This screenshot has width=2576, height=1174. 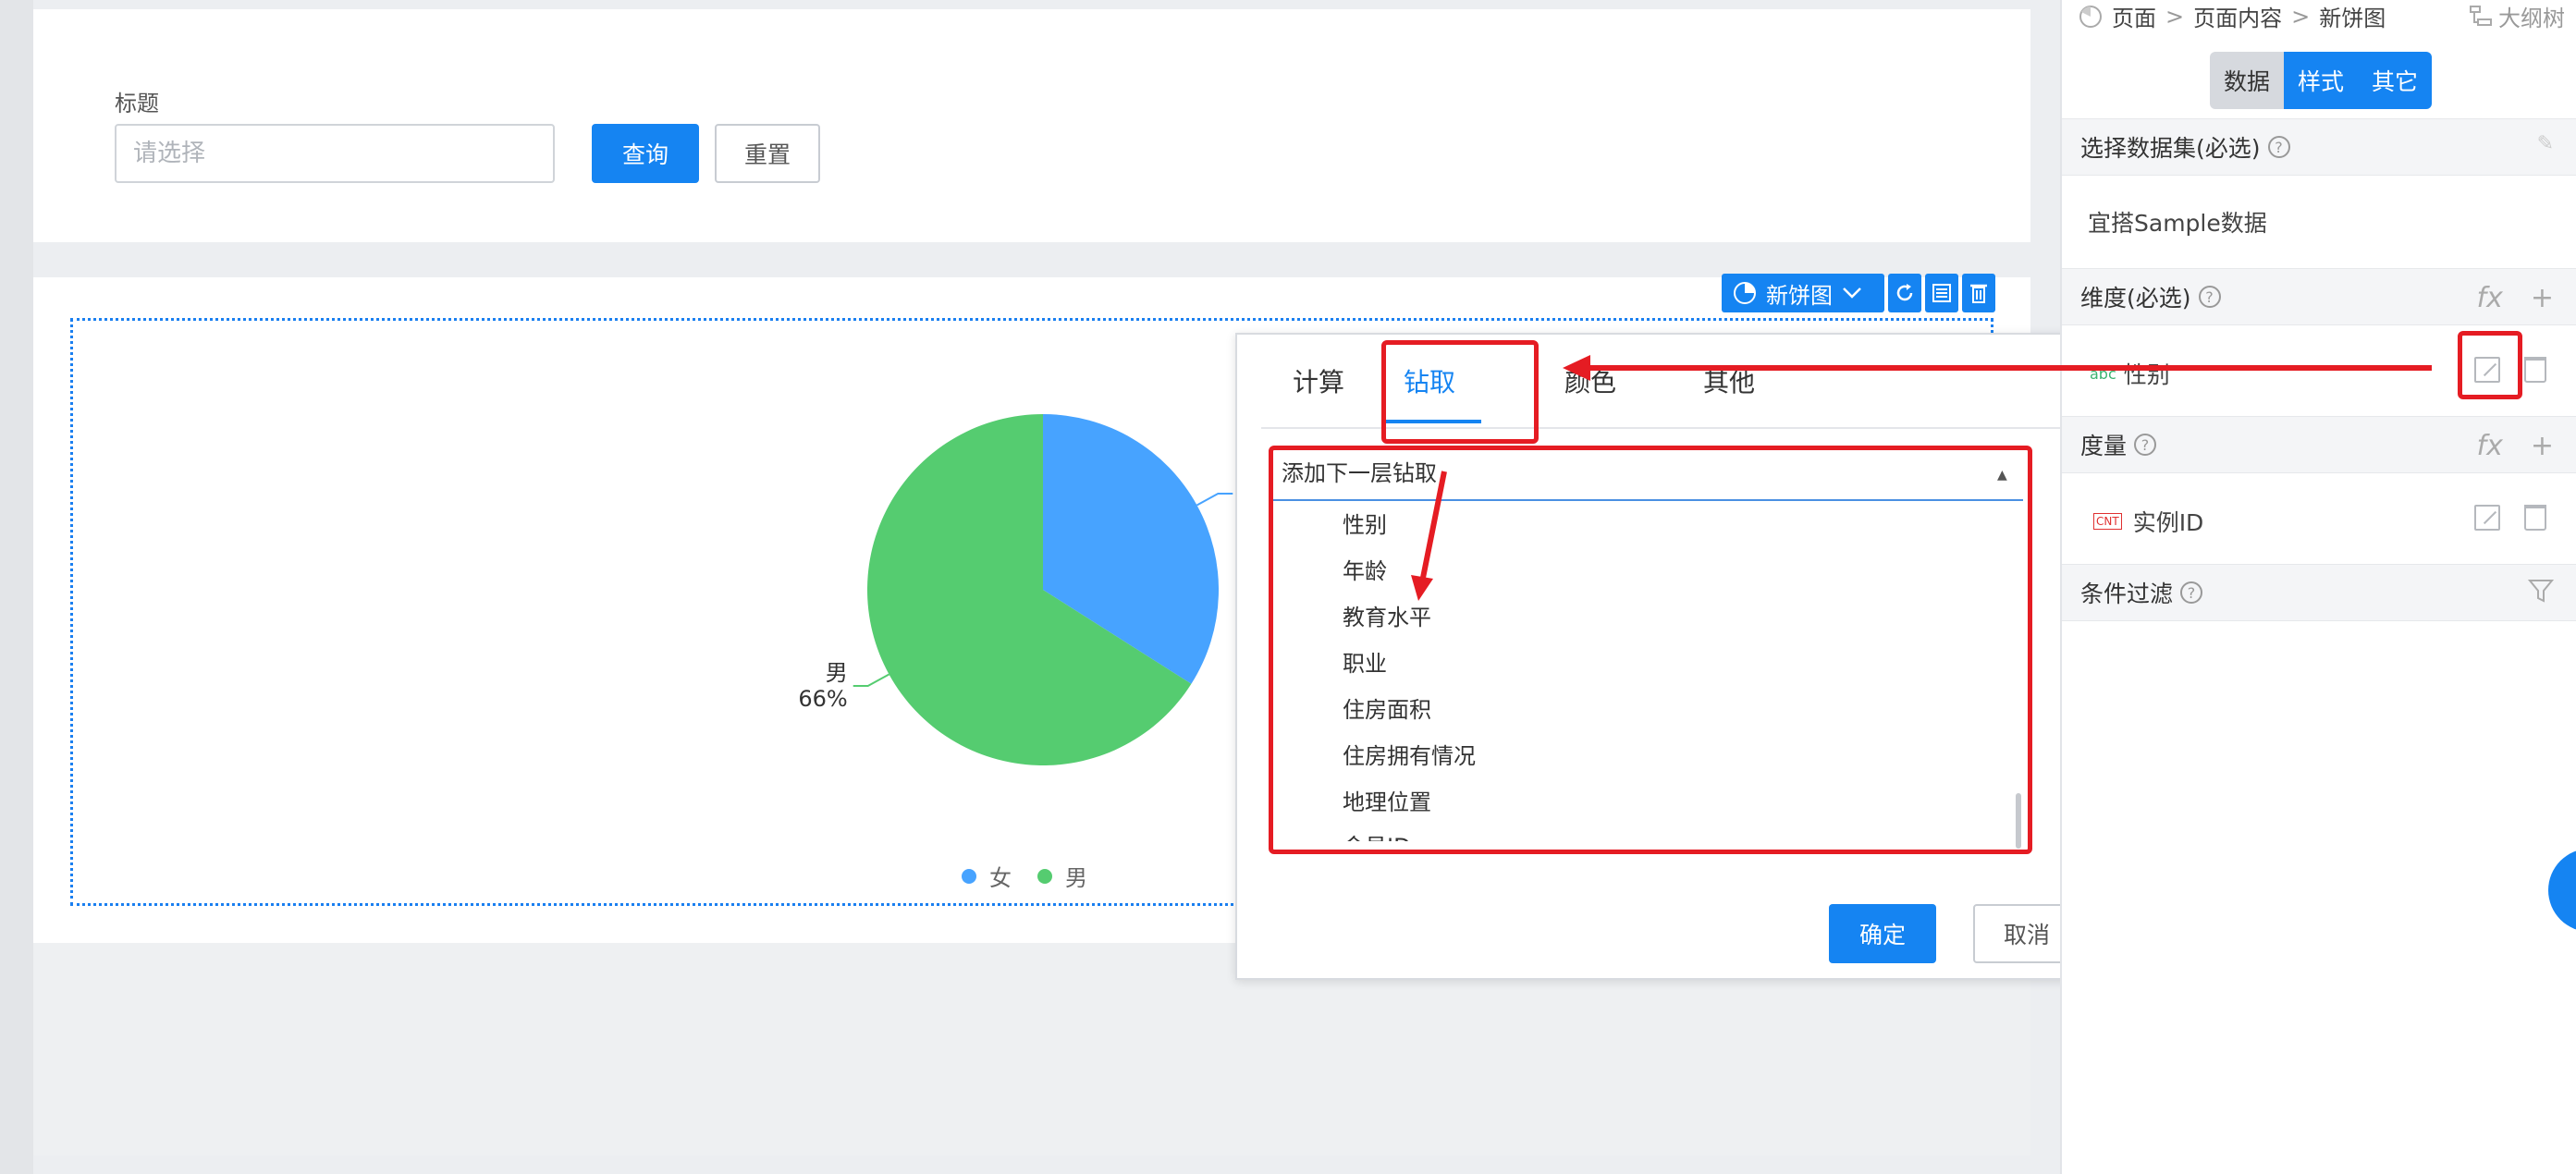 What do you see at coordinates (2171, 149) in the screenshot?
I see `dataset-header-label: 选择数据集(必选)` at bounding box center [2171, 149].